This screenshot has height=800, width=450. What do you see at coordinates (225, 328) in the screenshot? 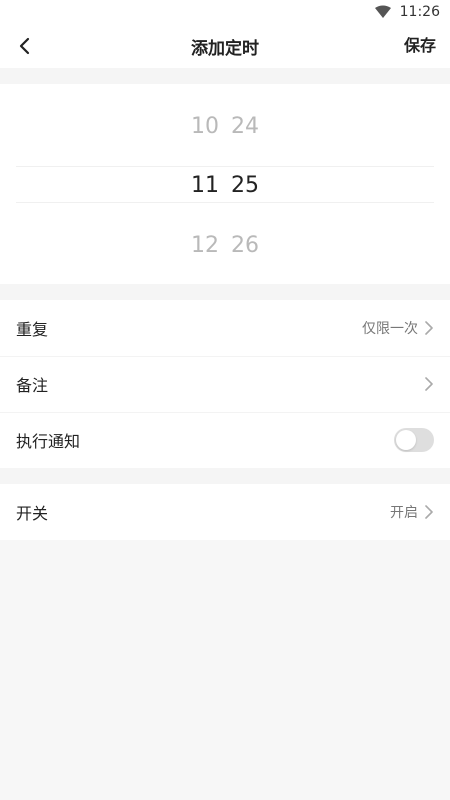
I see `repeat-row: 重复 仅限一次` at bounding box center [225, 328].